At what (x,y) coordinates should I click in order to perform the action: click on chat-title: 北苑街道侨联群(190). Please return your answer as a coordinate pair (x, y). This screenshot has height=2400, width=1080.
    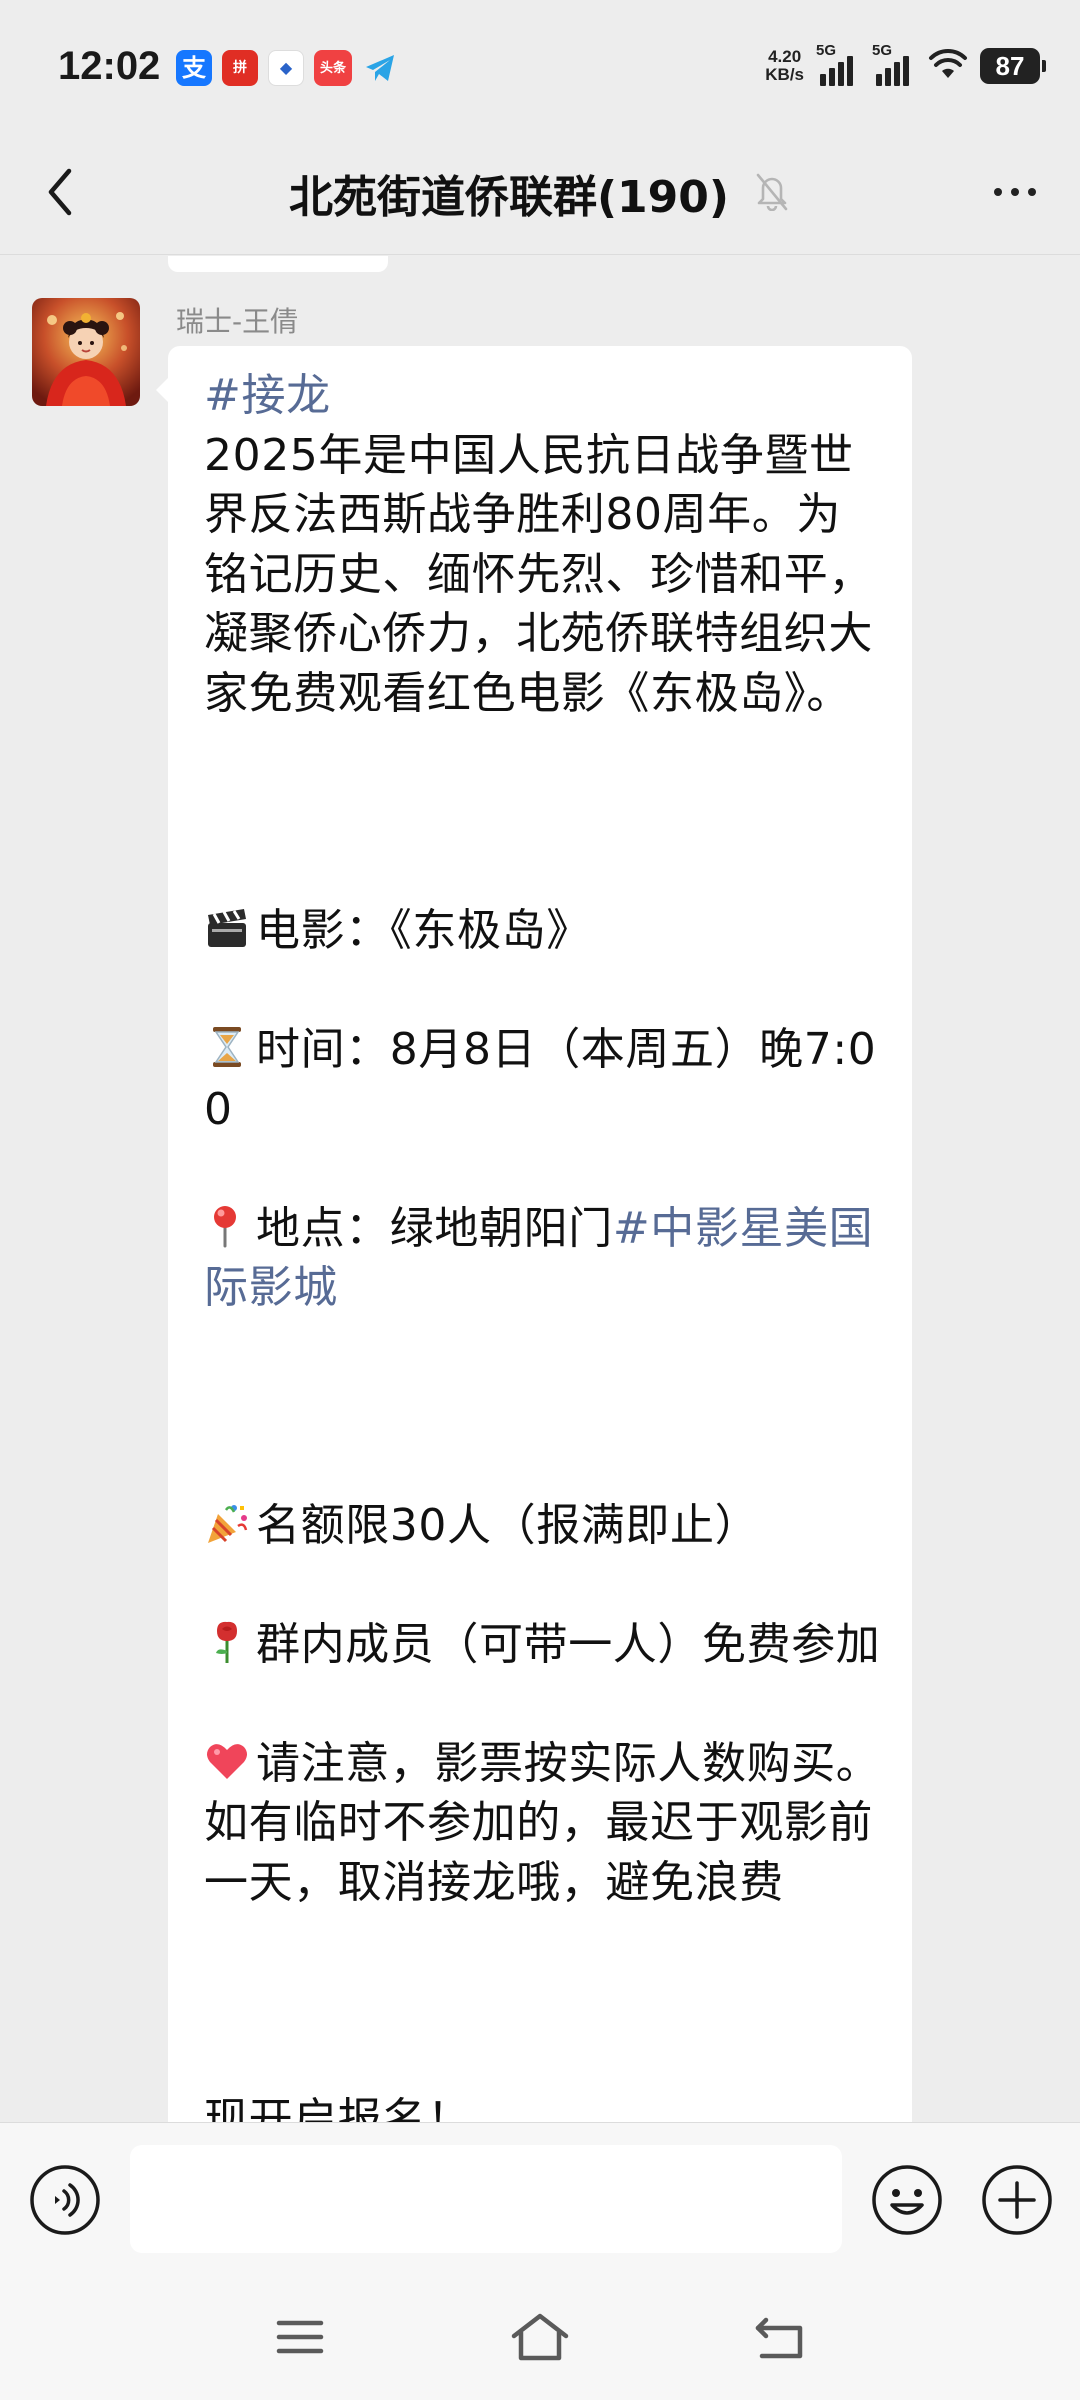
    Looking at the image, I should click on (509, 197).